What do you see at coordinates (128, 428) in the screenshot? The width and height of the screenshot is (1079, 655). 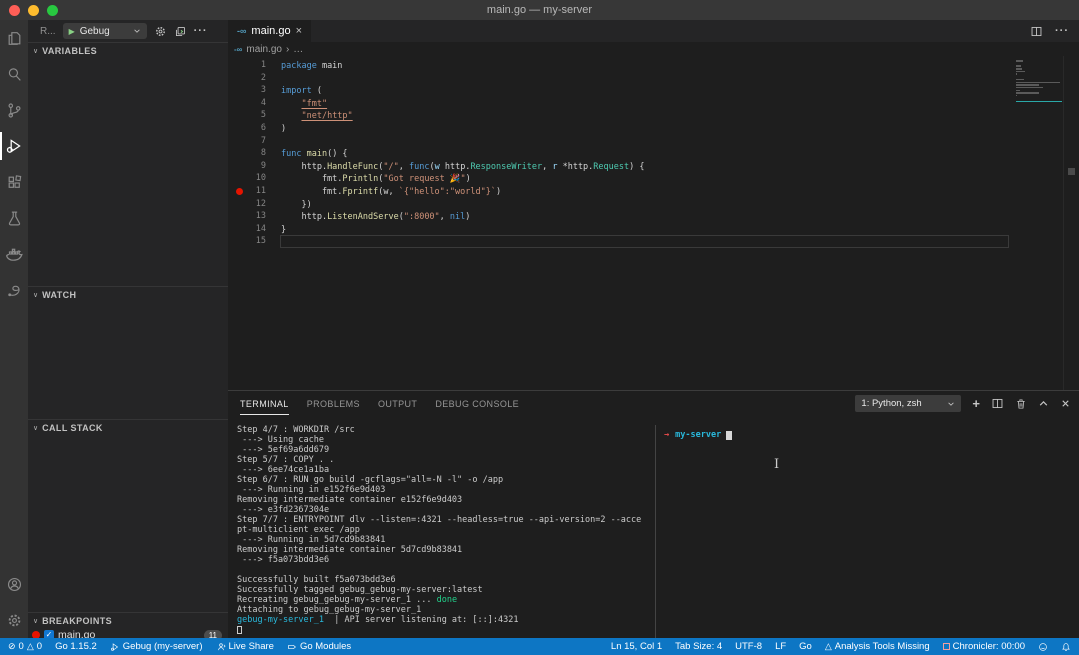 I see `call-stack-header: ∨ CALL STACK` at bounding box center [128, 428].